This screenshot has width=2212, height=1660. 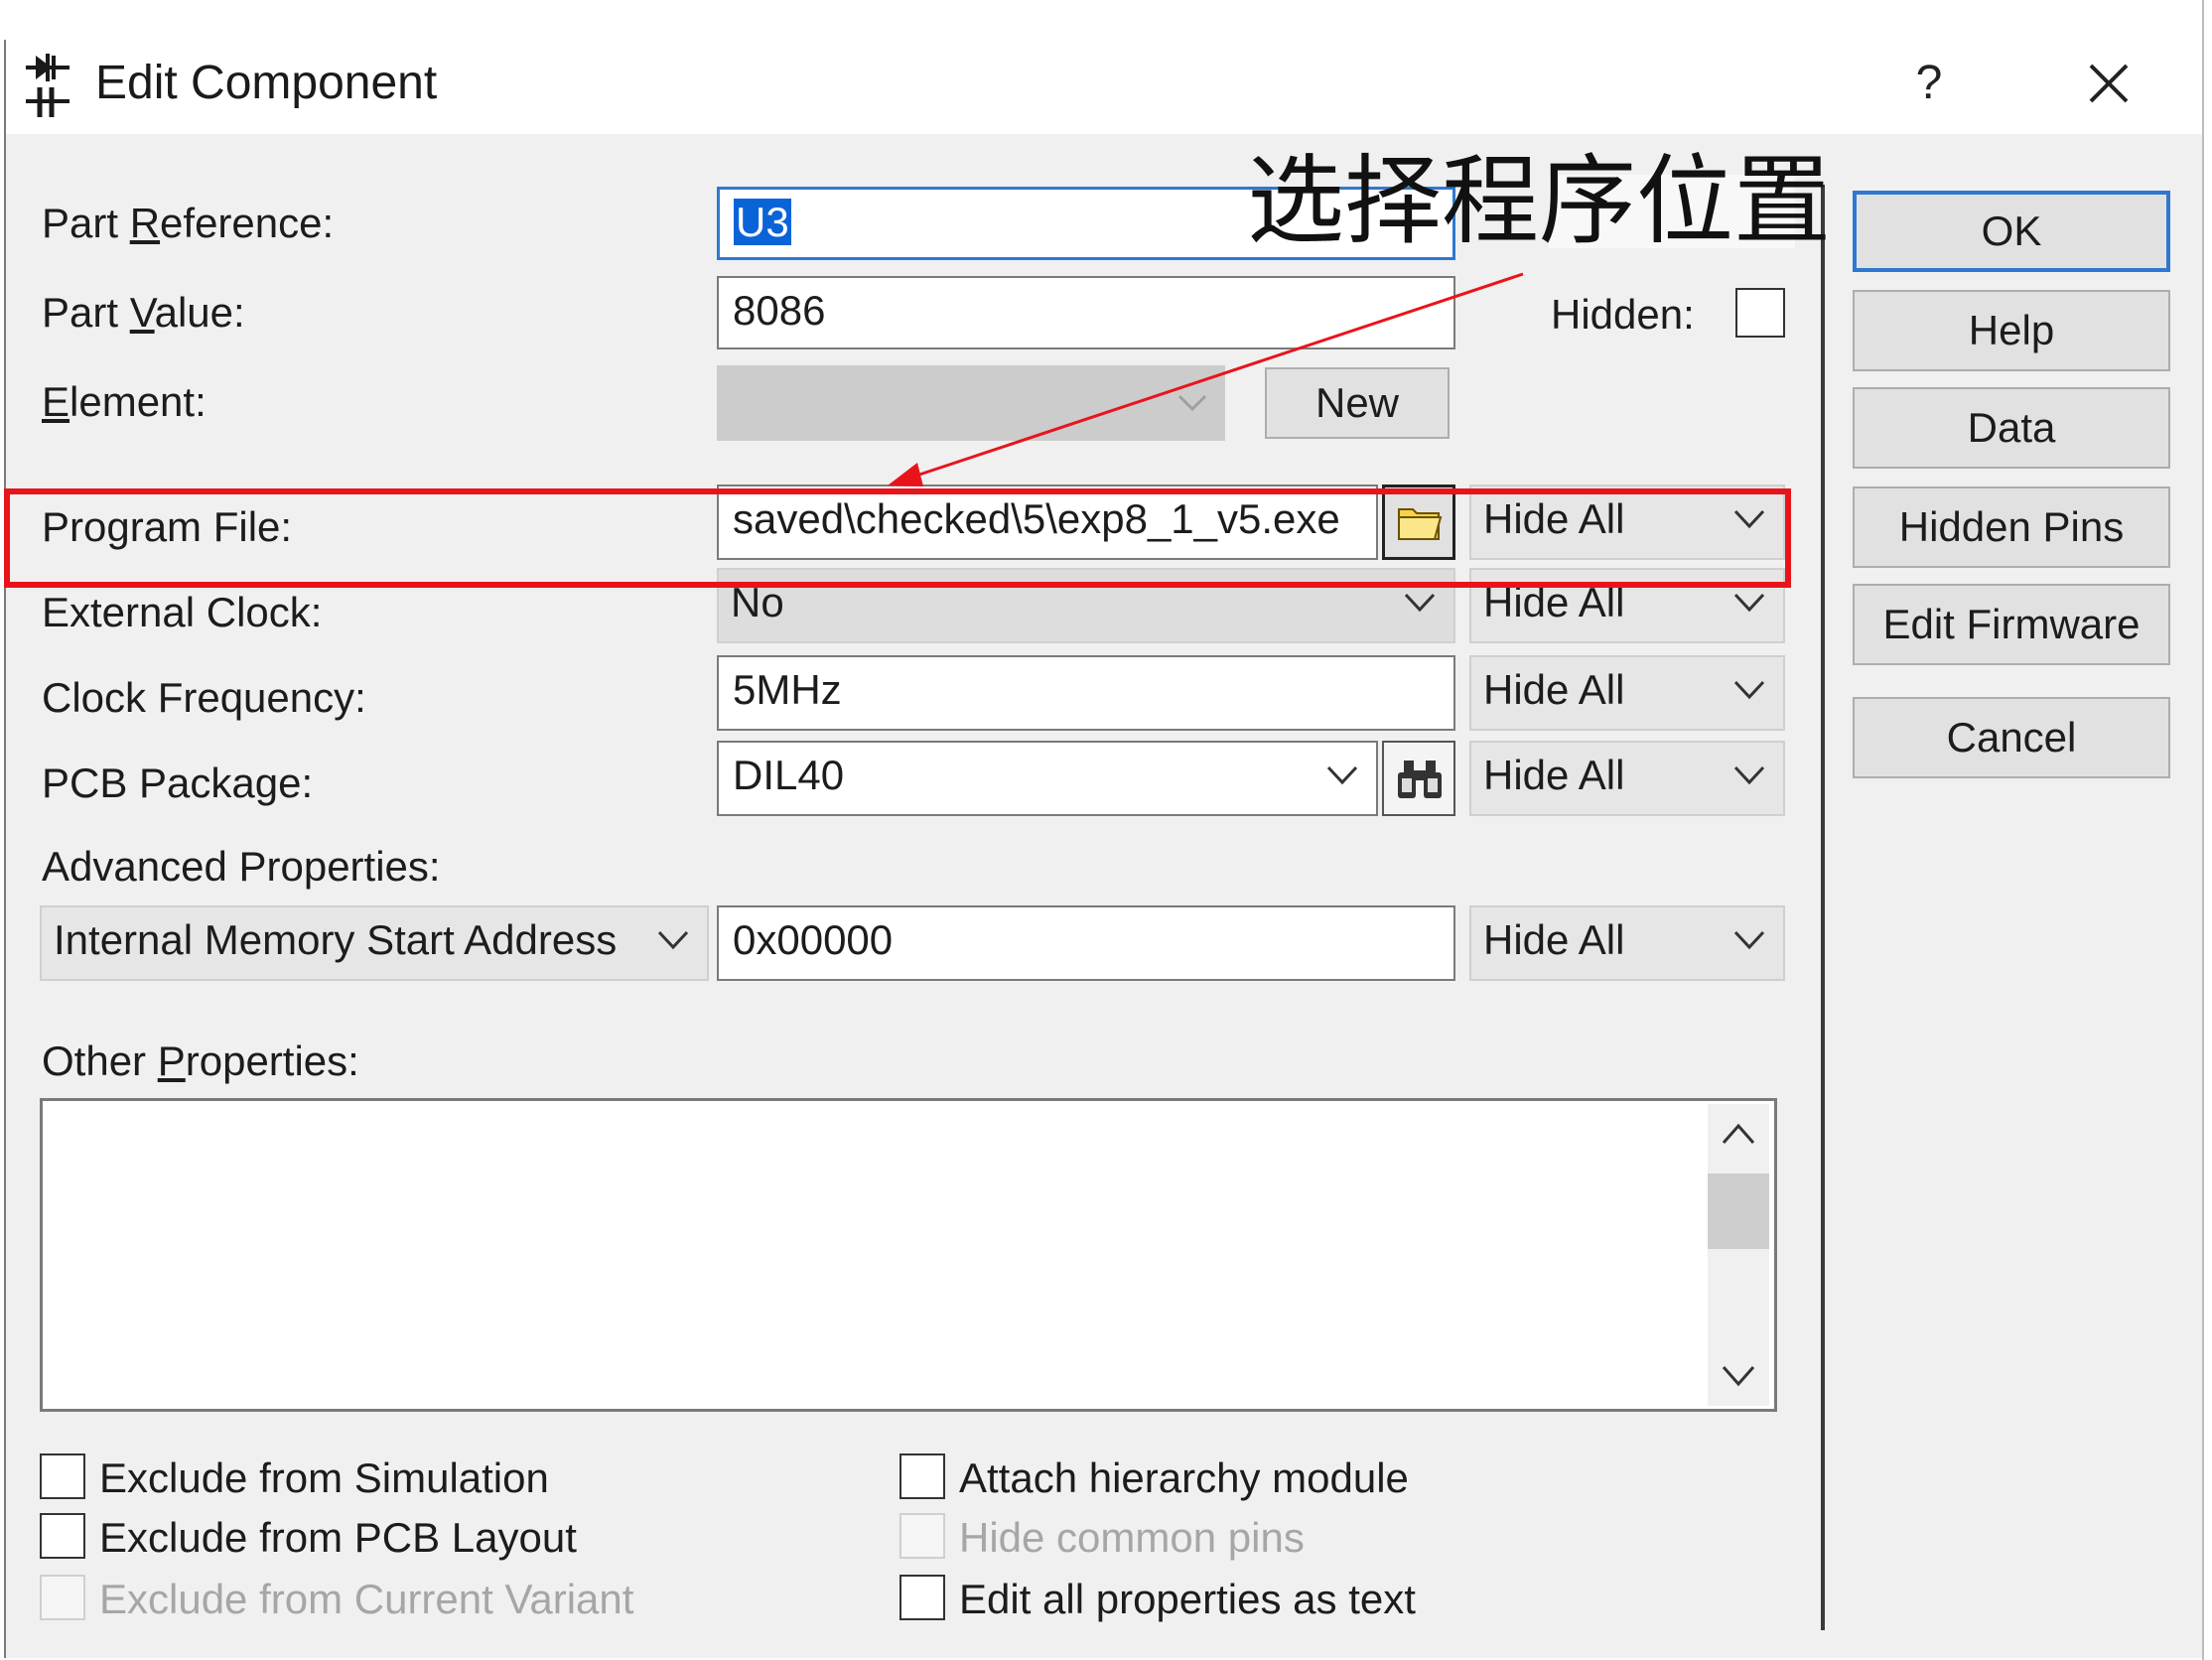 I want to click on part-reference-label: Part Reference:, so click(x=188, y=223).